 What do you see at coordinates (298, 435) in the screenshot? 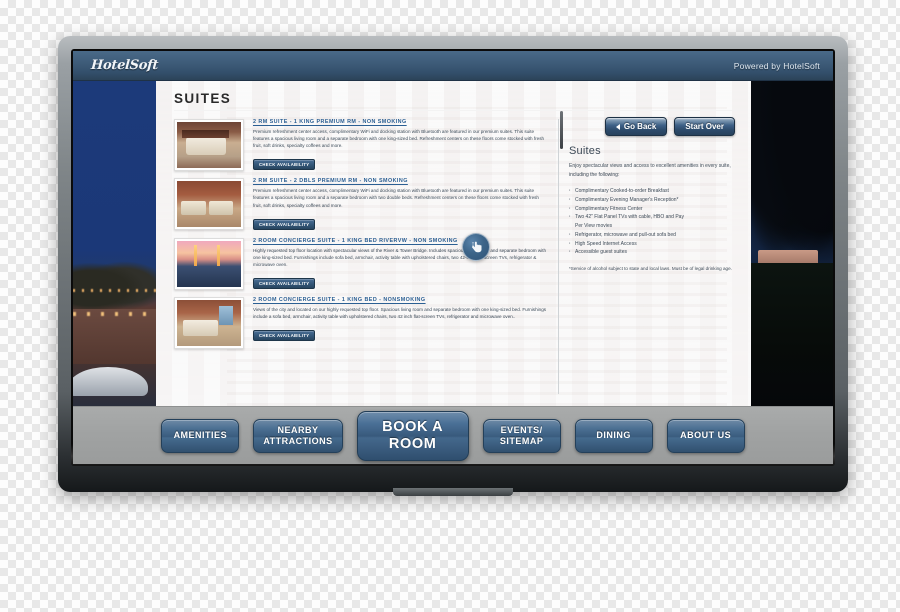
I see `nav-button-nearby-attractions: NEARBY ATTRACTIONS` at bounding box center [298, 435].